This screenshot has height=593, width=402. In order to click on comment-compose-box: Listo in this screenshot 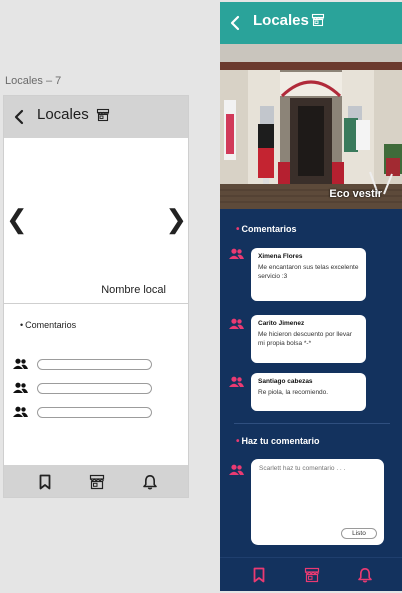, I will do `click(317, 502)`.